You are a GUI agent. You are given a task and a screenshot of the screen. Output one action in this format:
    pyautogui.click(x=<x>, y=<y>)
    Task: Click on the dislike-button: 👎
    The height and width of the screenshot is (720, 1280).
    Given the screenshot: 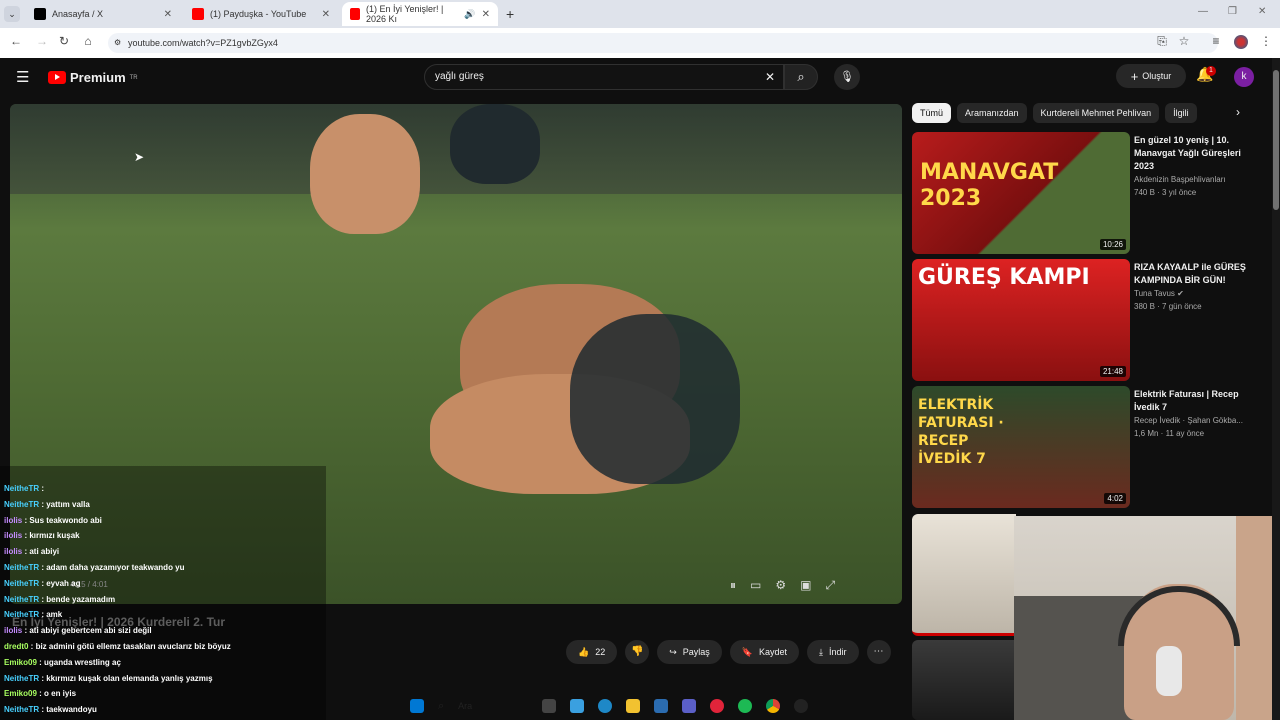 What is the action you would take?
    pyautogui.click(x=637, y=652)
    